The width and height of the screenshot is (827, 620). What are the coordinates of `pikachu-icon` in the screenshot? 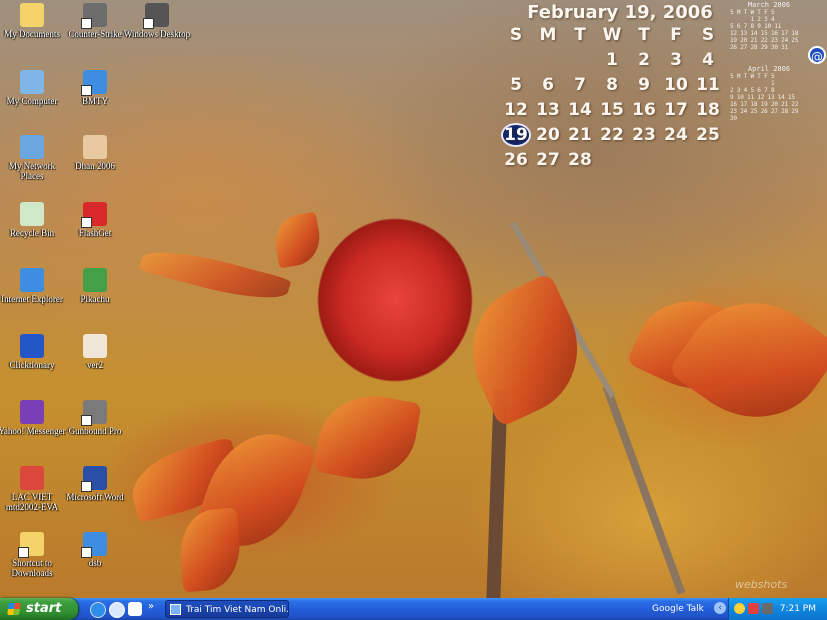 It's located at (95, 280).